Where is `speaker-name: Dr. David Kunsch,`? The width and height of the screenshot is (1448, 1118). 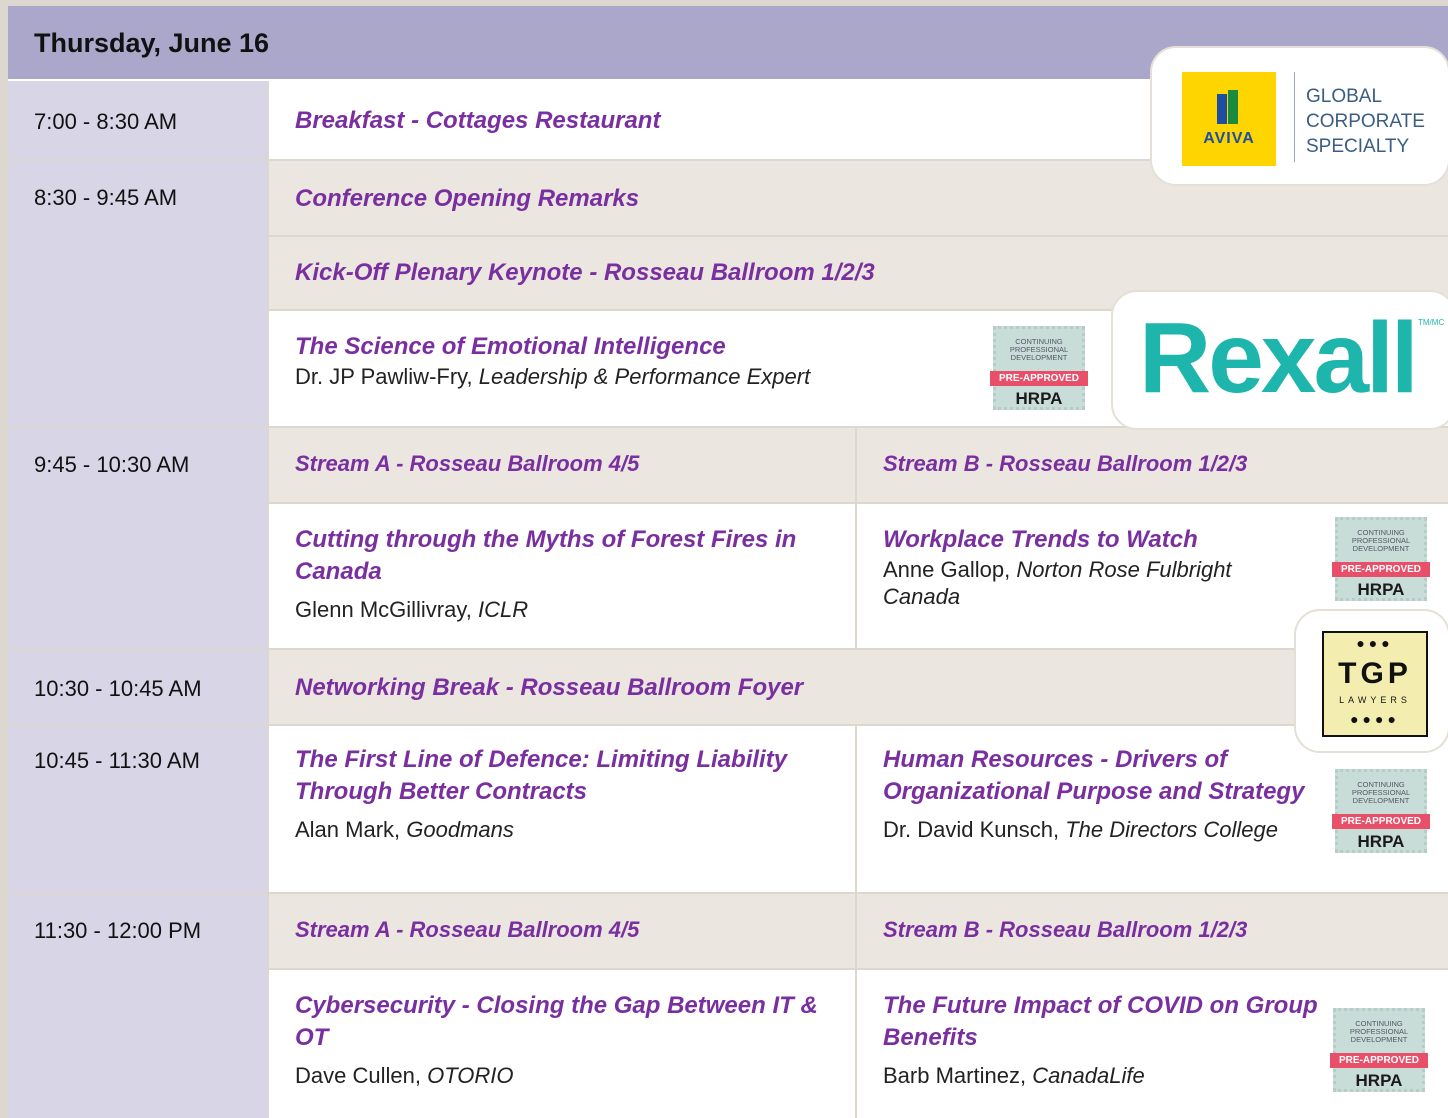
speaker-name: Dr. David Kunsch, is located at coordinates (971, 829).